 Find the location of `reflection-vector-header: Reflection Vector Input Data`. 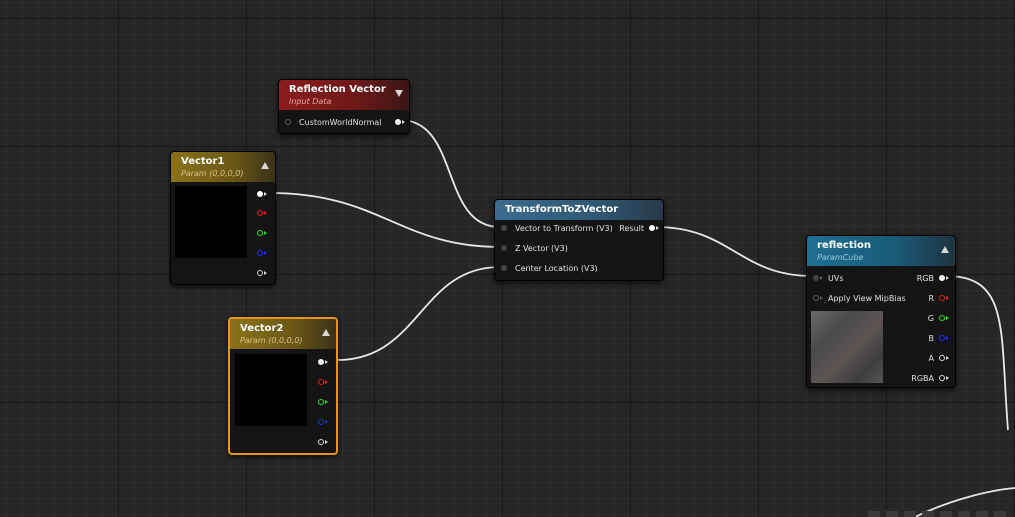

reflection-vector-header: Reflection Vector Input Data is located at coordinates (344, 95).